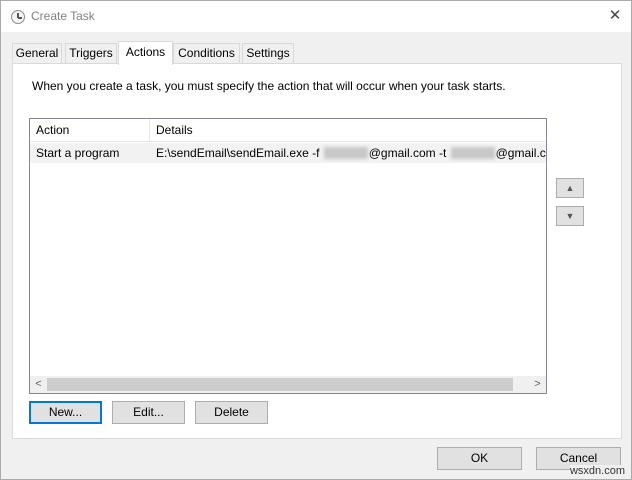  What do you see at coordinates (268, 53) in the screenshot?
I see `tab-settings: Settings` at bounding box center [268, 53].